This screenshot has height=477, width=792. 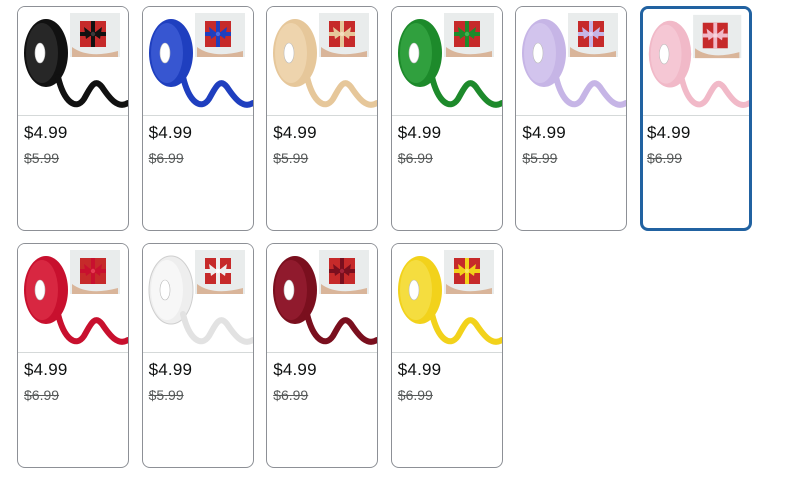 What do you see at coordinates (73, 118) in the screenshot?
I see `color-swatch-black: $4.99 $5.99` at bounding box center [73, 118].